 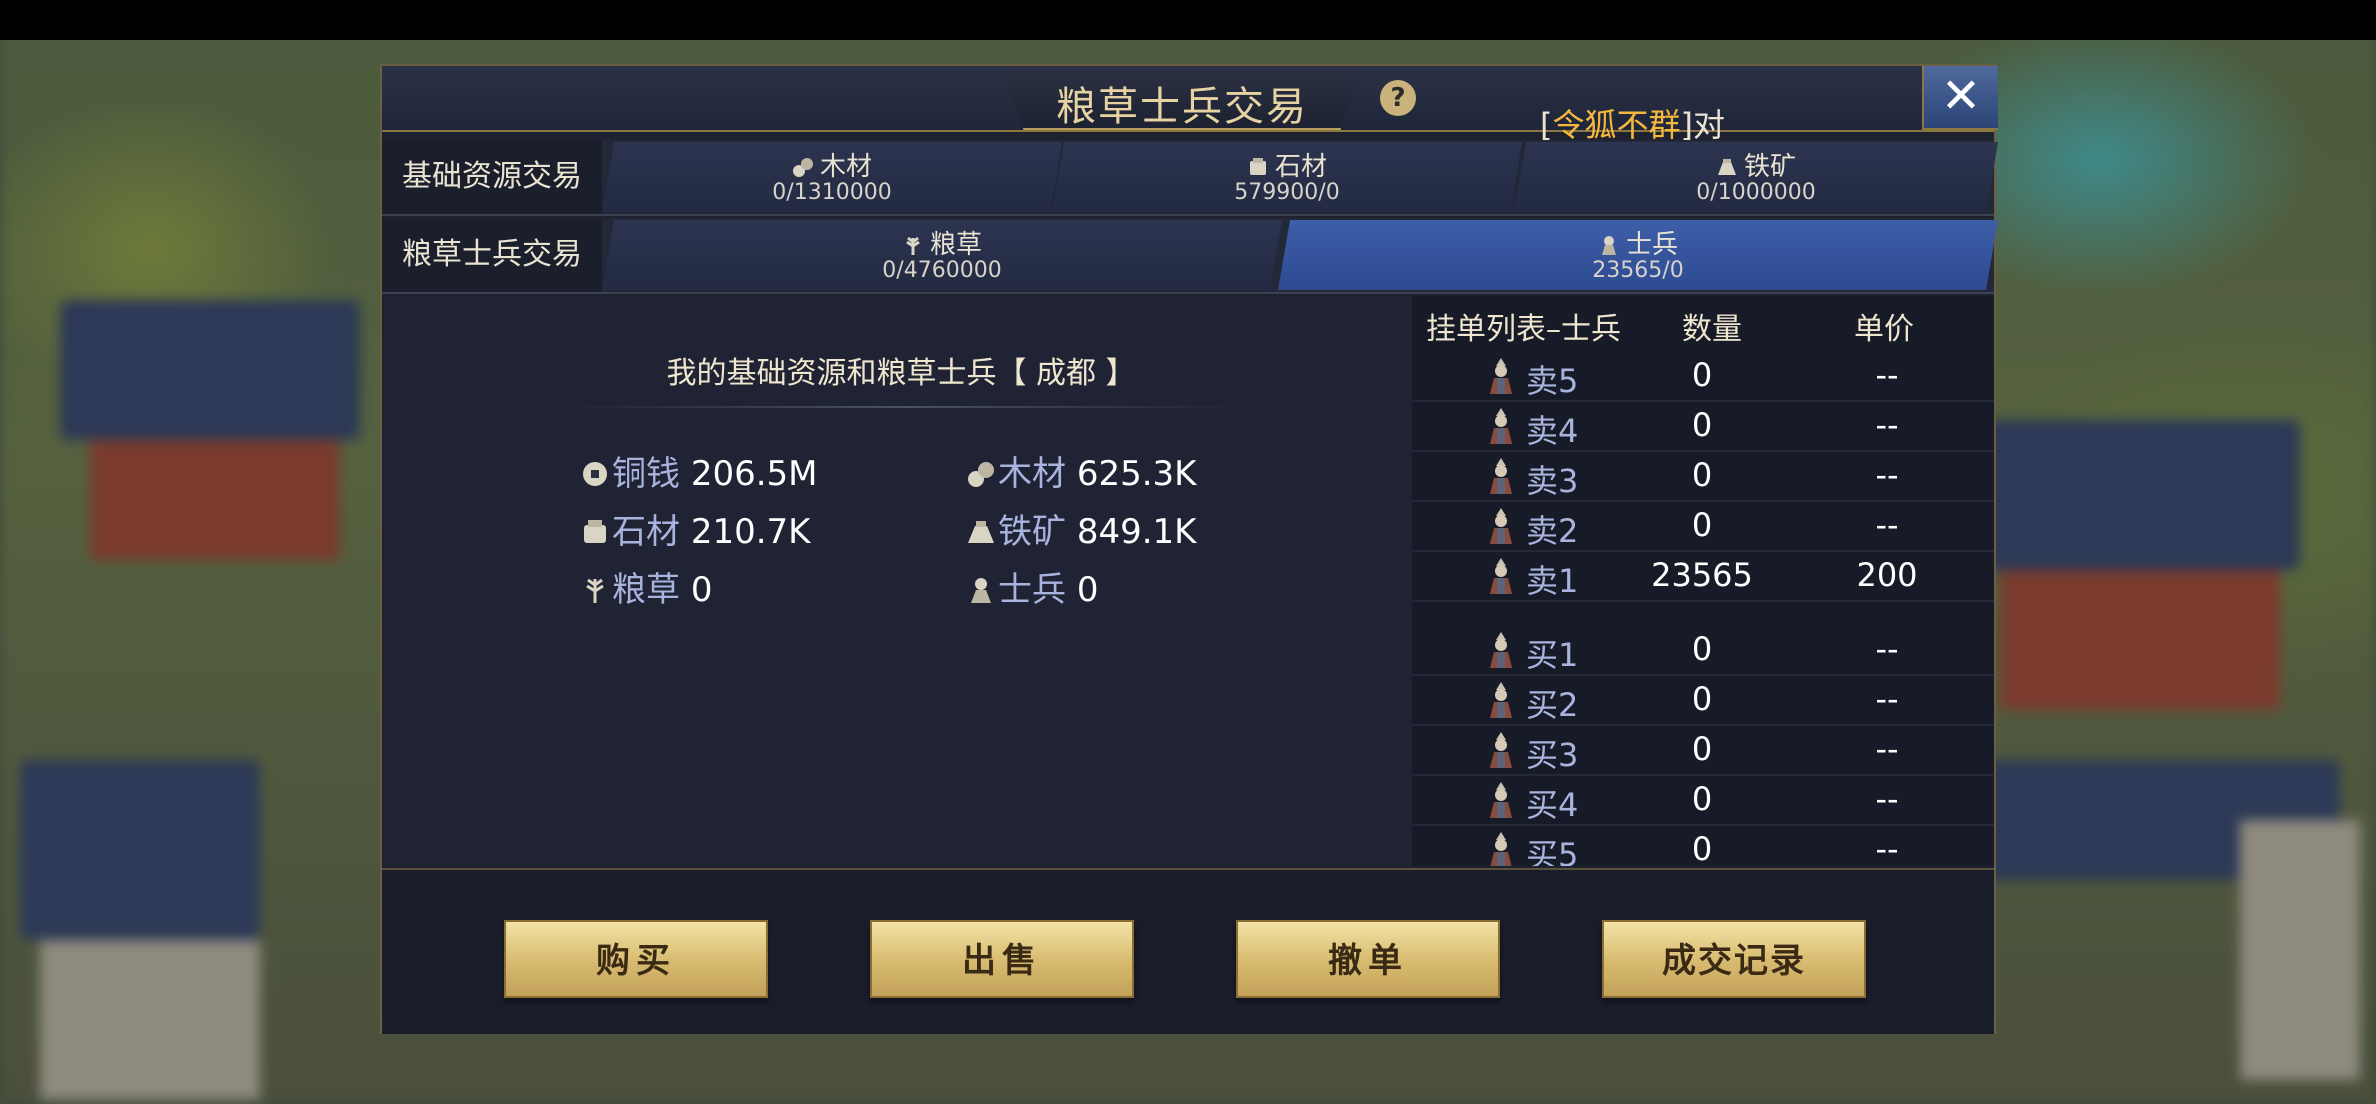 What do you see at coordinates (1300, 167) in the screenshot?
I see `tab-stone-name: 石材` at bounding box center [1300, 167].